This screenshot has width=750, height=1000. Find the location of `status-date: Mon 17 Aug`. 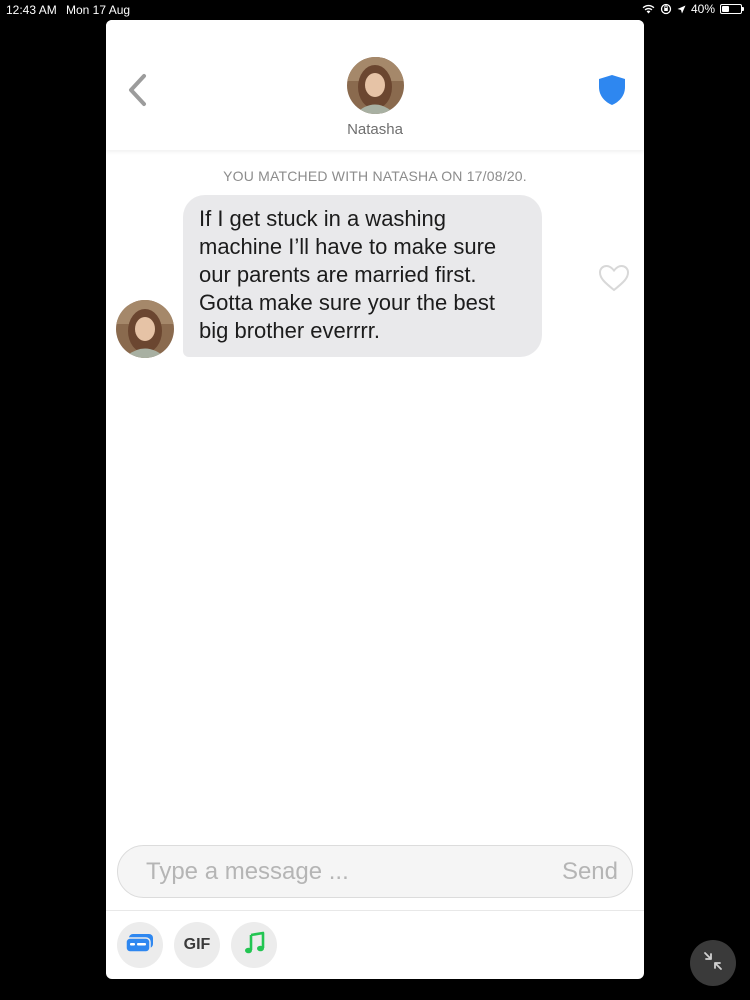

status-date: Mon 17 Aug is located at coordinates (98, 10).